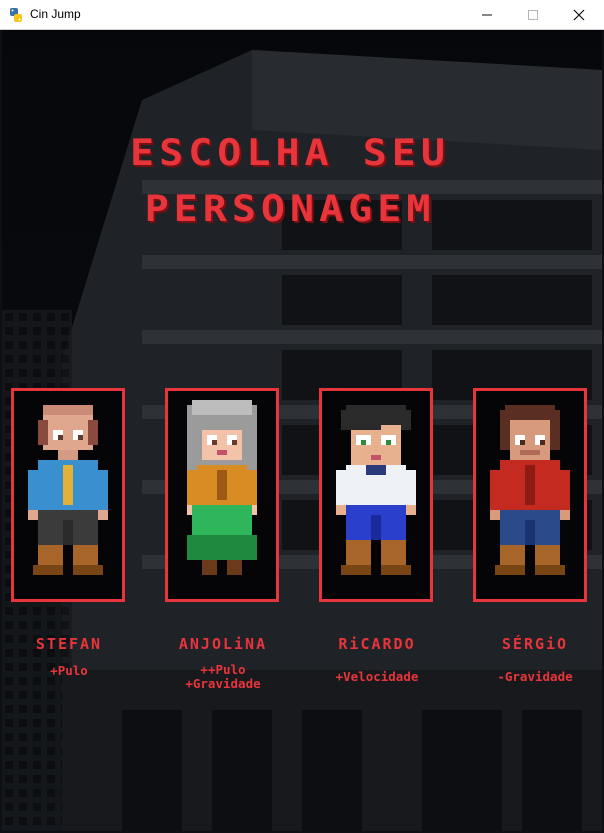  Describe the element at coordinates (223, 669) in the screenshot. I see `character-bonus-anjolina-1: ++Pulo` at that location.